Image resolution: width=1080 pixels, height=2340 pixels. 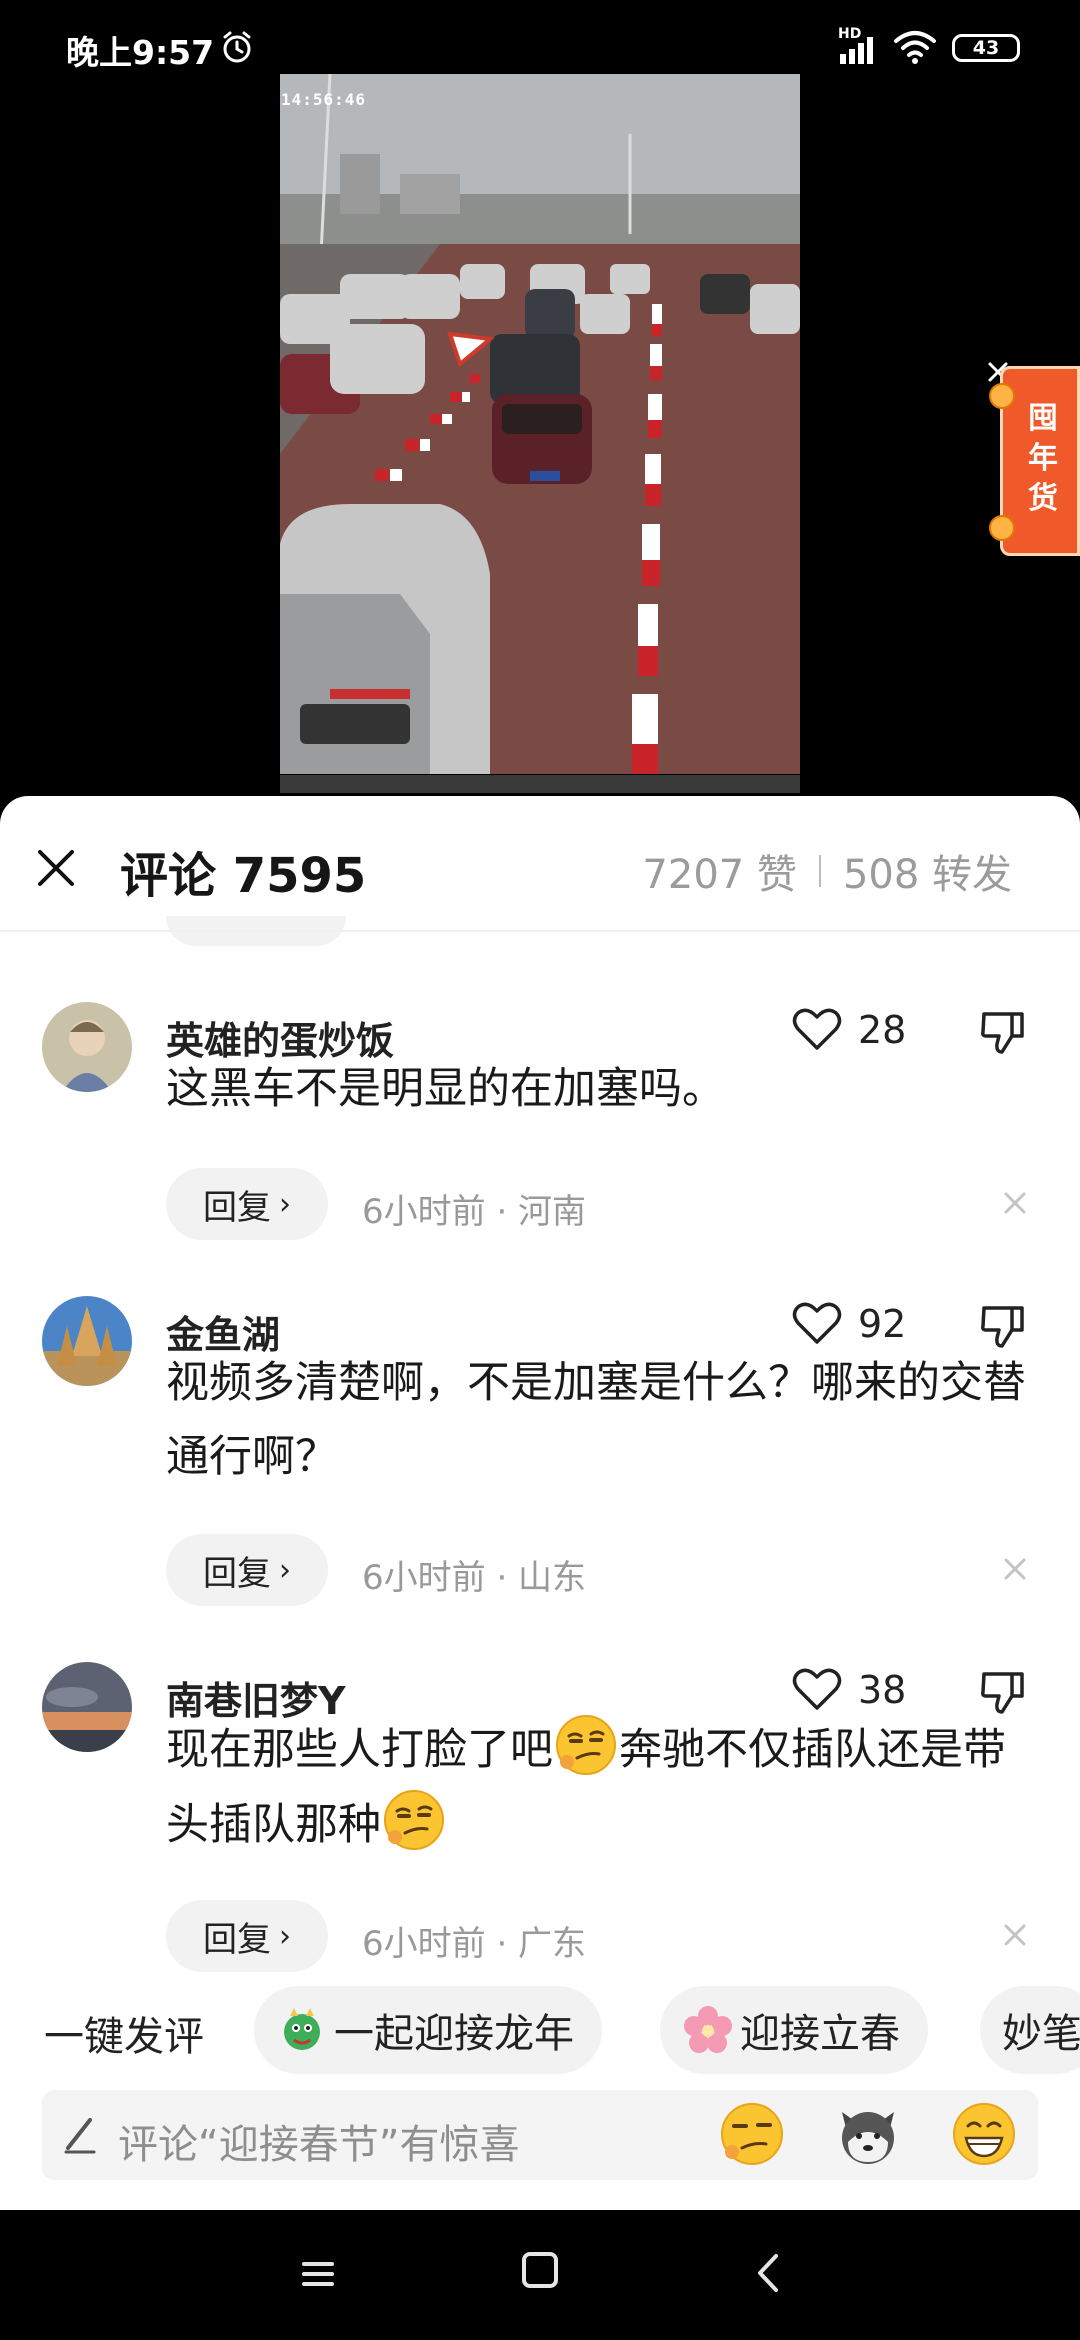 What do you see at coordinates (454, 2034) in the screenshot?
I see `chip-label: 一起迎接龙年` at bounding box center [454, 2034].